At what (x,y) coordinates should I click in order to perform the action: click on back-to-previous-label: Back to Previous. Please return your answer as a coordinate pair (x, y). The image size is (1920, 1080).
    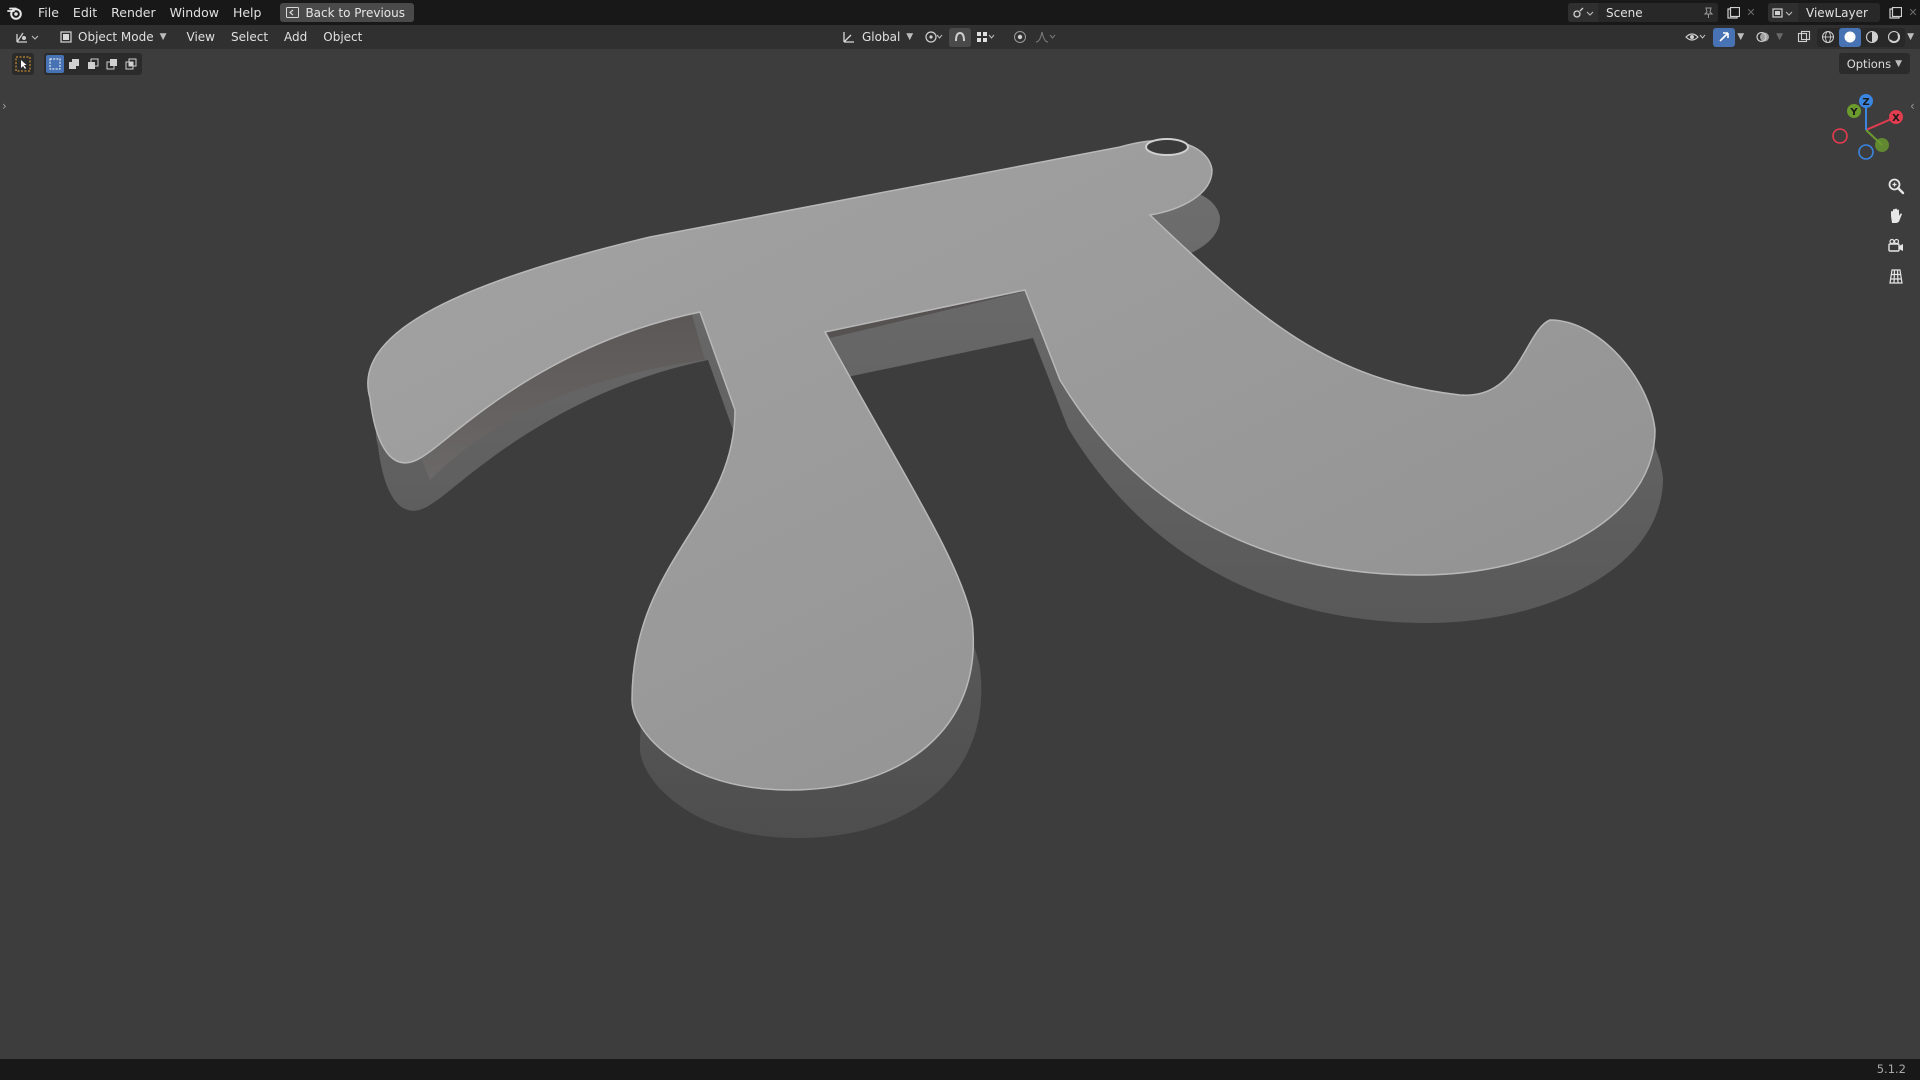
    Looking at the image, I should click on (355, 12).